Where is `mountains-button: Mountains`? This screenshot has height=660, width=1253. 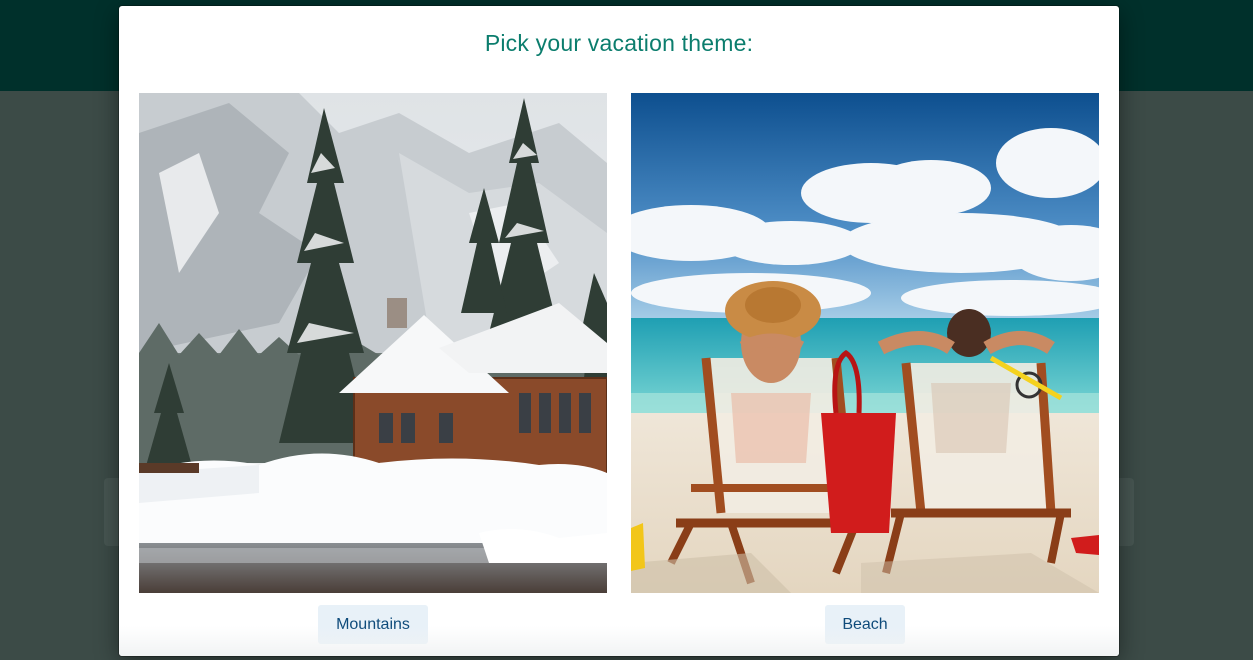
mountains-button: Mountains is located at coordinates (373, 624).